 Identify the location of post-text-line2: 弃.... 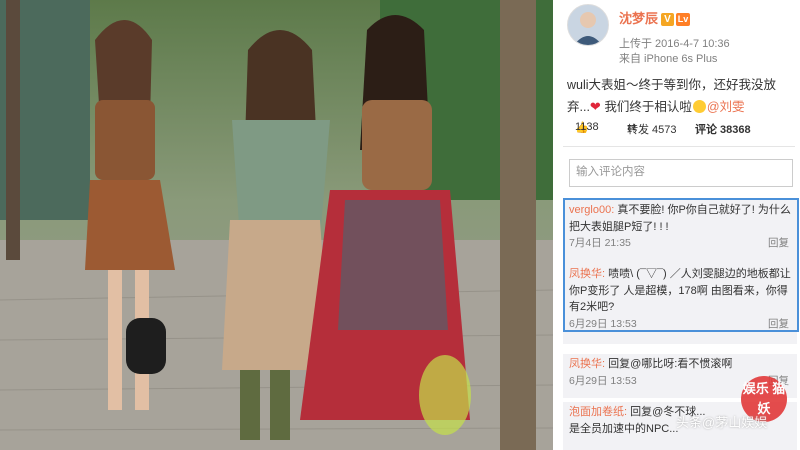
(578, 107).